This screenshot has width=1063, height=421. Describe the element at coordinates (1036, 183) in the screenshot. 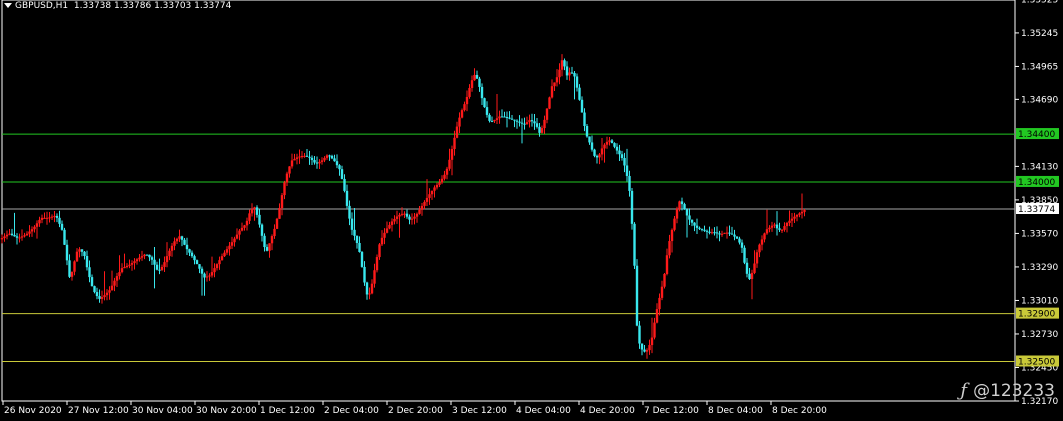

I see `level-price-label: 1.34000` at that location.